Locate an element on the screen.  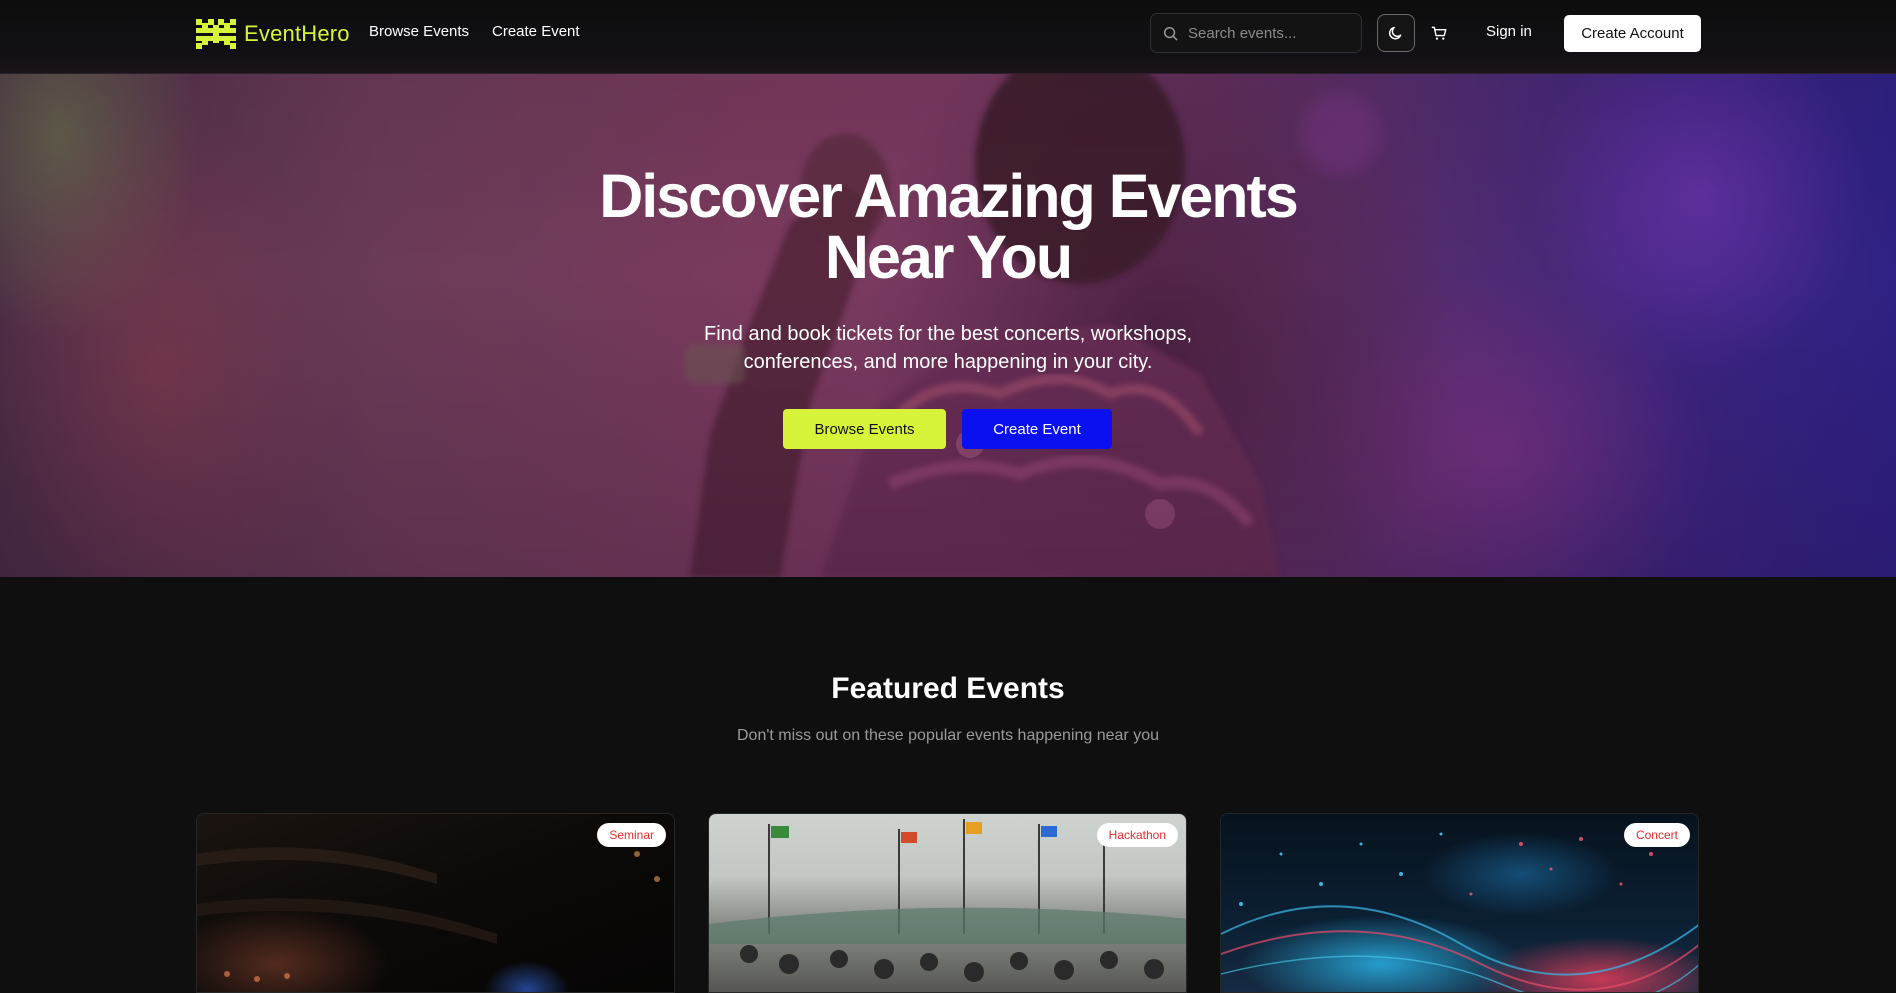
hero-title-line-2: Near You is located at coordinates (948, 257).